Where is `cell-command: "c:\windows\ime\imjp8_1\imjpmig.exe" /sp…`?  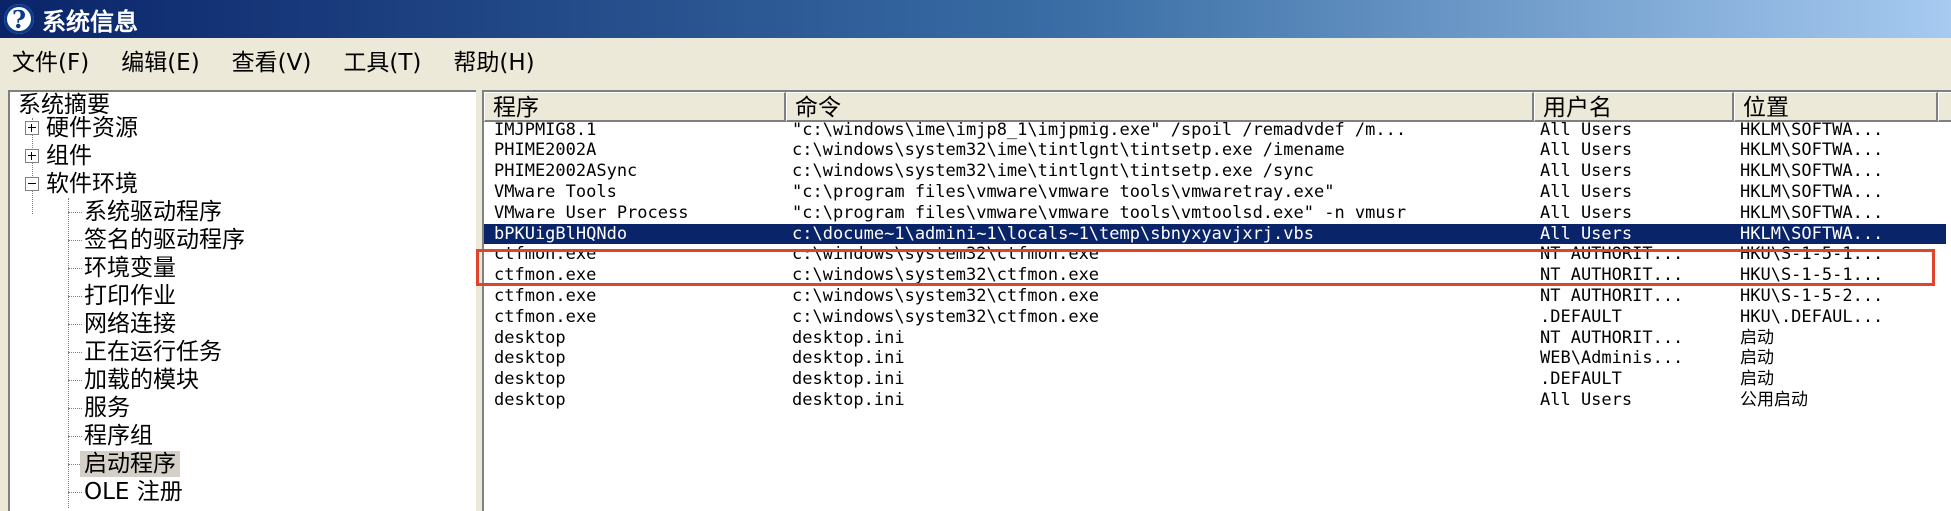
cell-command: "c:\windows\ime\imjp8_1\imjpmig.exe" /sp… is located at coordinates (1099, 129).